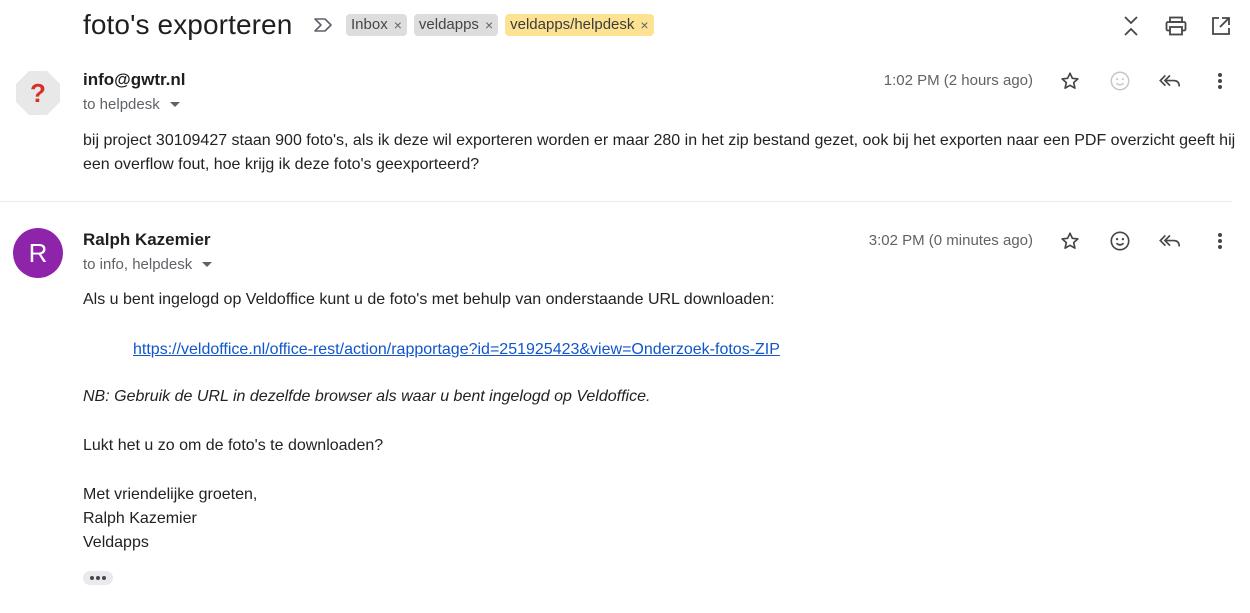  What do you see at coordinates (448, 24) in the screenshot?
I see `label-chip-text: veldapps` at bounding box center [448, 24].